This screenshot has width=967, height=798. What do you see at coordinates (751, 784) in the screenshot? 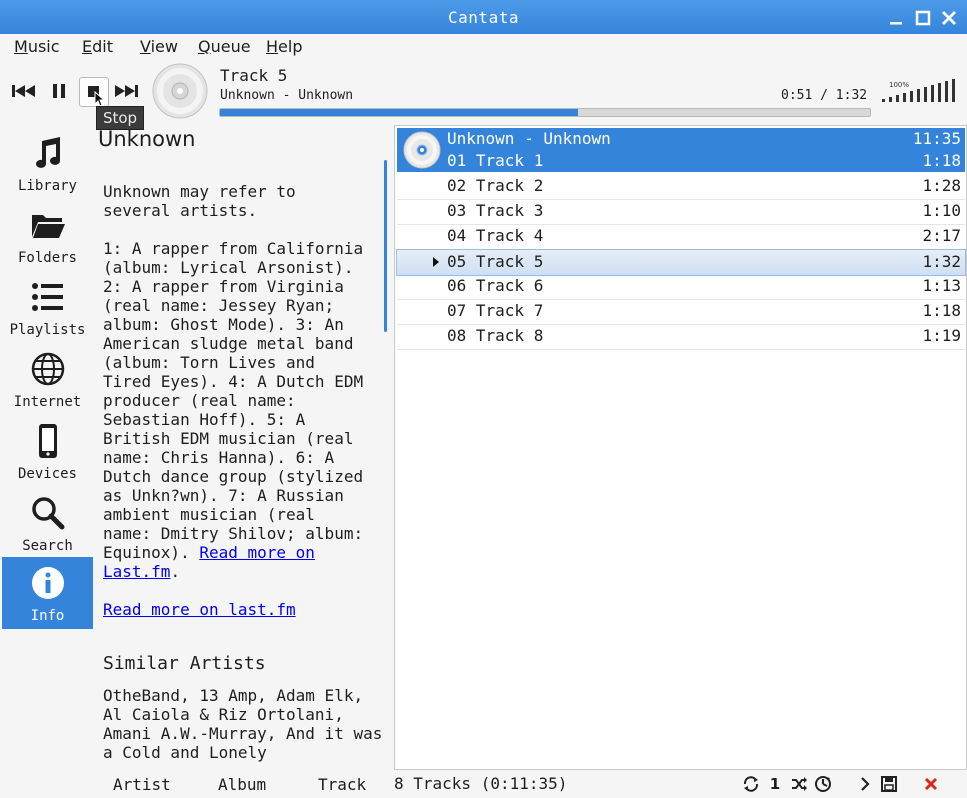
I see `repeat-icon` at bounding box center [751, 784].